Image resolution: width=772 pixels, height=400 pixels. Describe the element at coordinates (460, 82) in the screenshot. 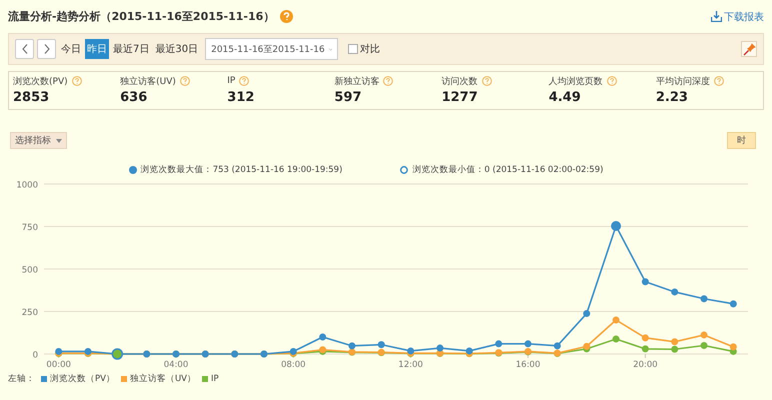

I see `metric-label: 访问次数` at that location.